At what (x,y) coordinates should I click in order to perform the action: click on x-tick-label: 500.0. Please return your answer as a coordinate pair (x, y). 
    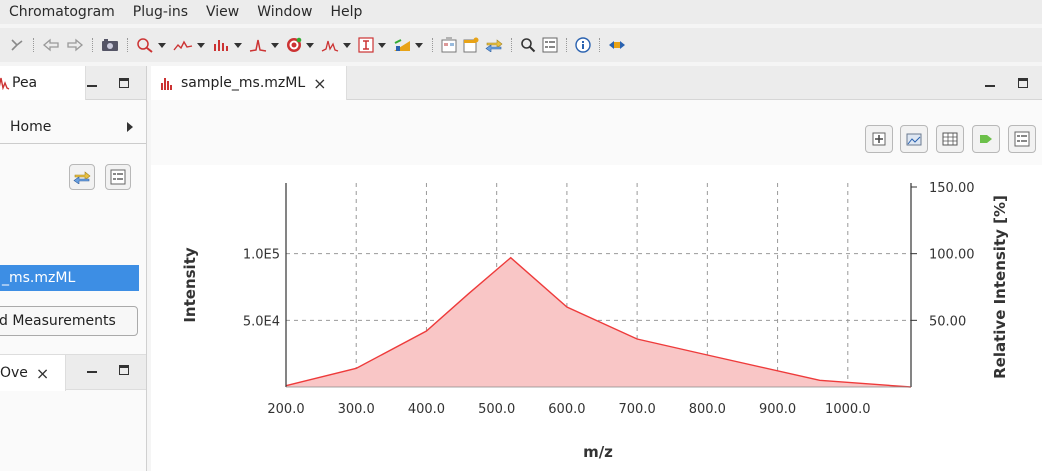
    Looking at the image, I should click on (496, 409).